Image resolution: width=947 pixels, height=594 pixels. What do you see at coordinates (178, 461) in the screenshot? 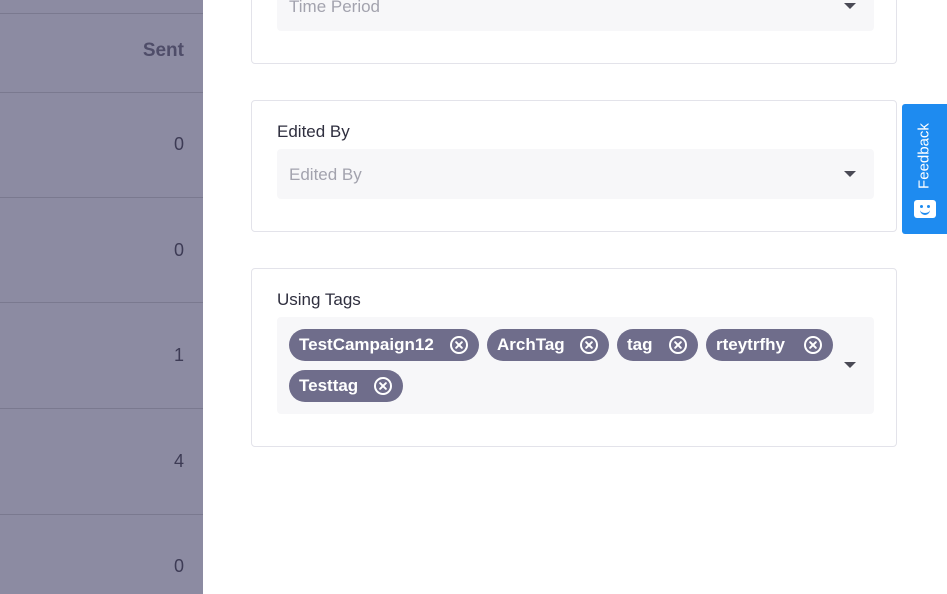
I see `table-cell-sent: 4` at bounding box center [178, 461].